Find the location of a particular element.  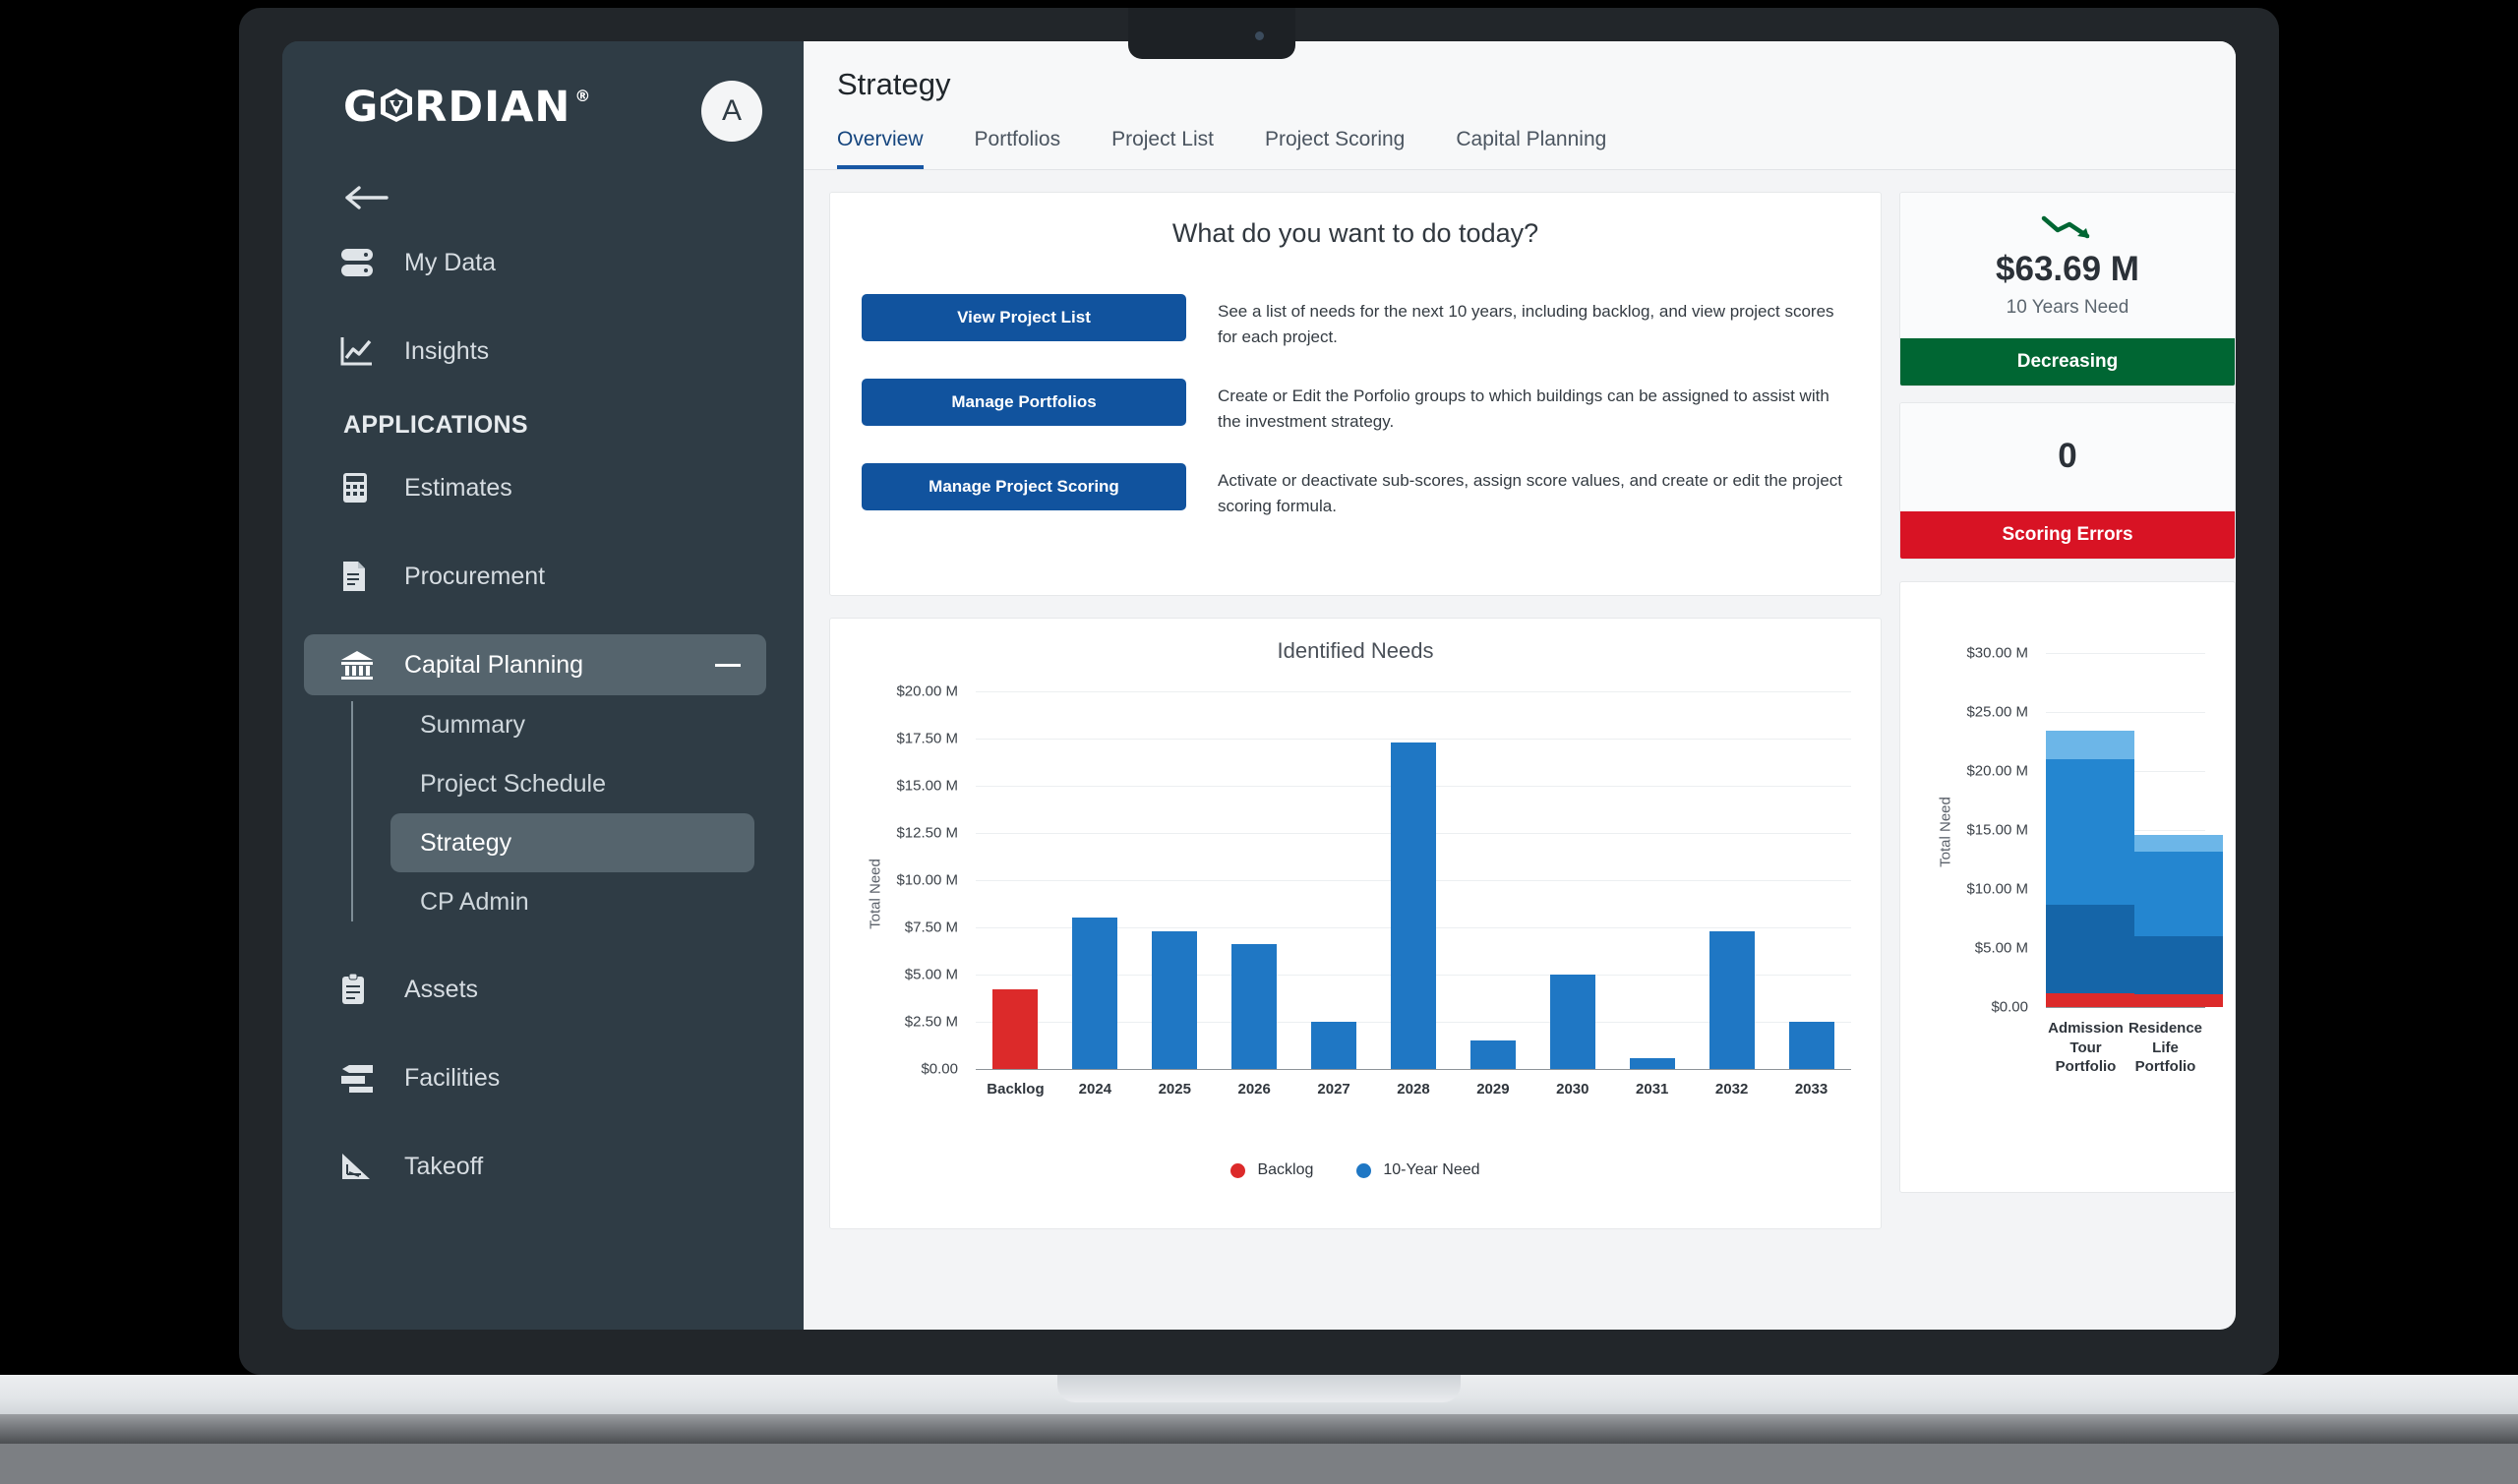

sidebar-item-my-data: My Data is located at coordinates (535, 262).